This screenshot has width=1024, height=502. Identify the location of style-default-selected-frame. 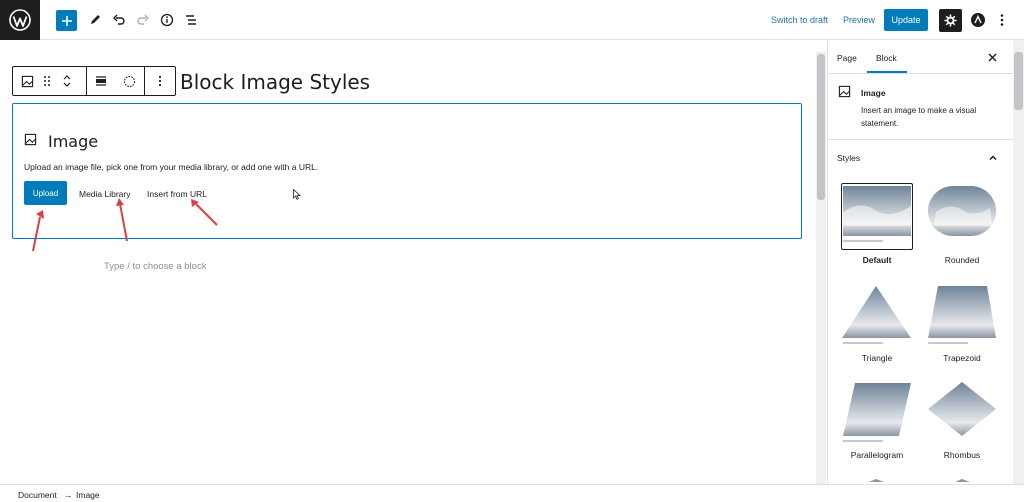
(877, 216).